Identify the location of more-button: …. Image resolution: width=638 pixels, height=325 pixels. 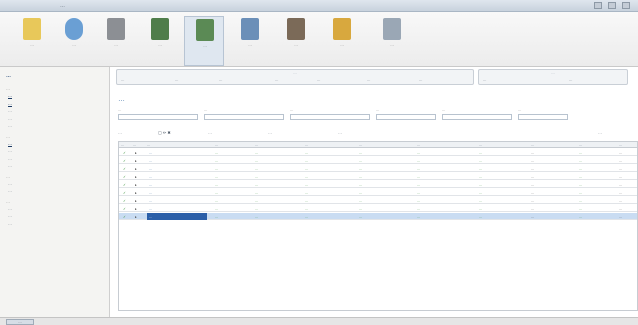
(210, 132).